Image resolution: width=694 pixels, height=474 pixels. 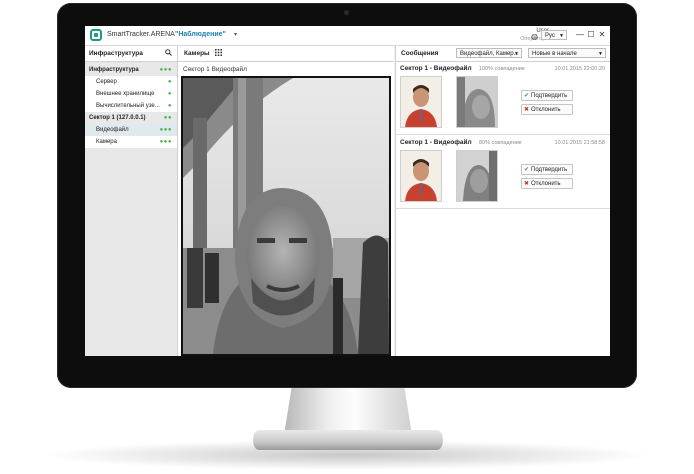 I want to click on tree-item-label: Внешнее хранилище, so click(x=125, y=94).